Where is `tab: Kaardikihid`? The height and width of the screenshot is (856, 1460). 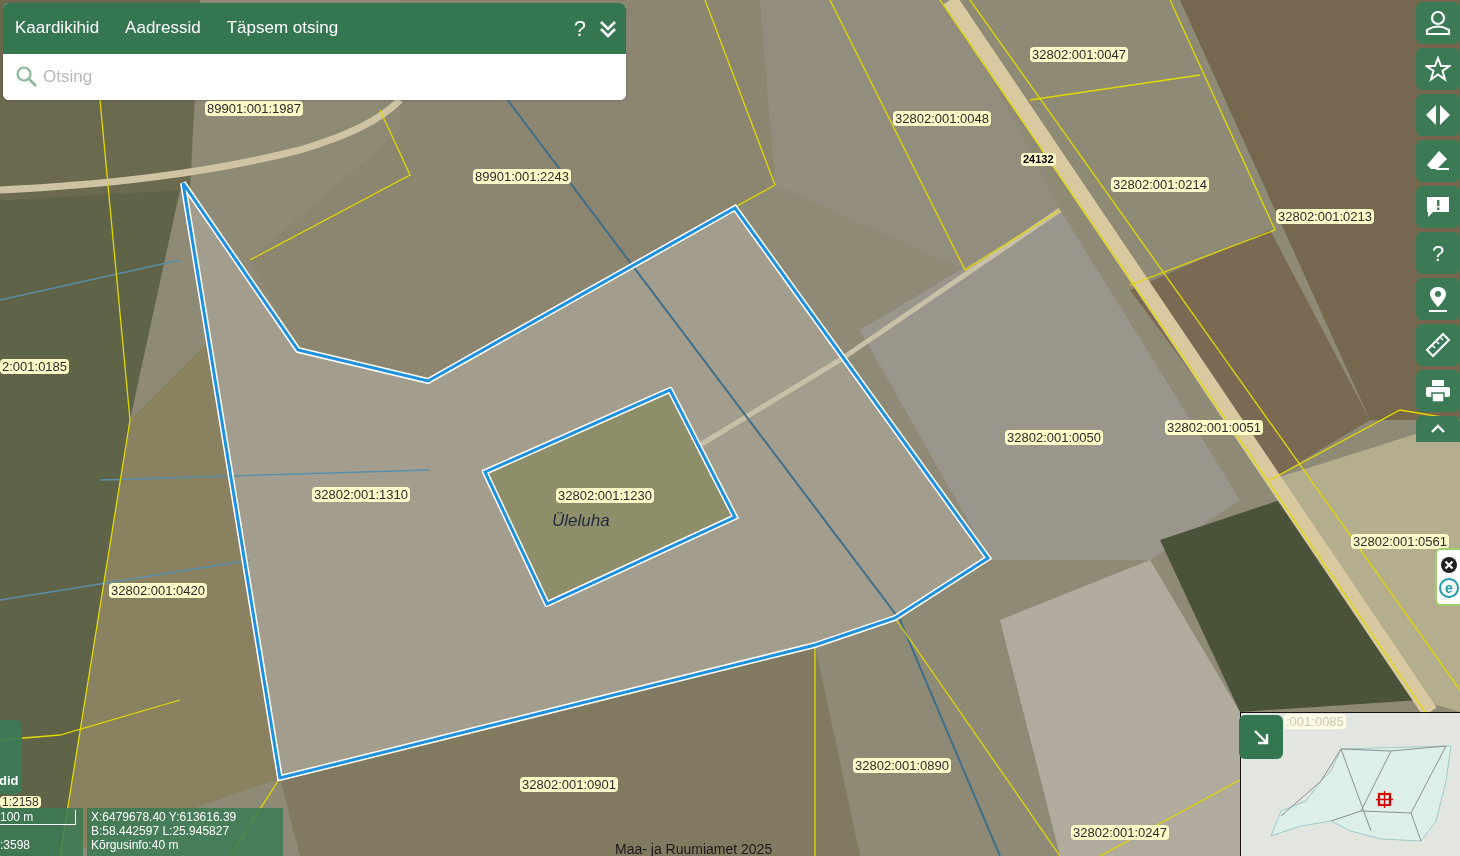
tab: Kaardikihid is located at coordinates (57, 28).